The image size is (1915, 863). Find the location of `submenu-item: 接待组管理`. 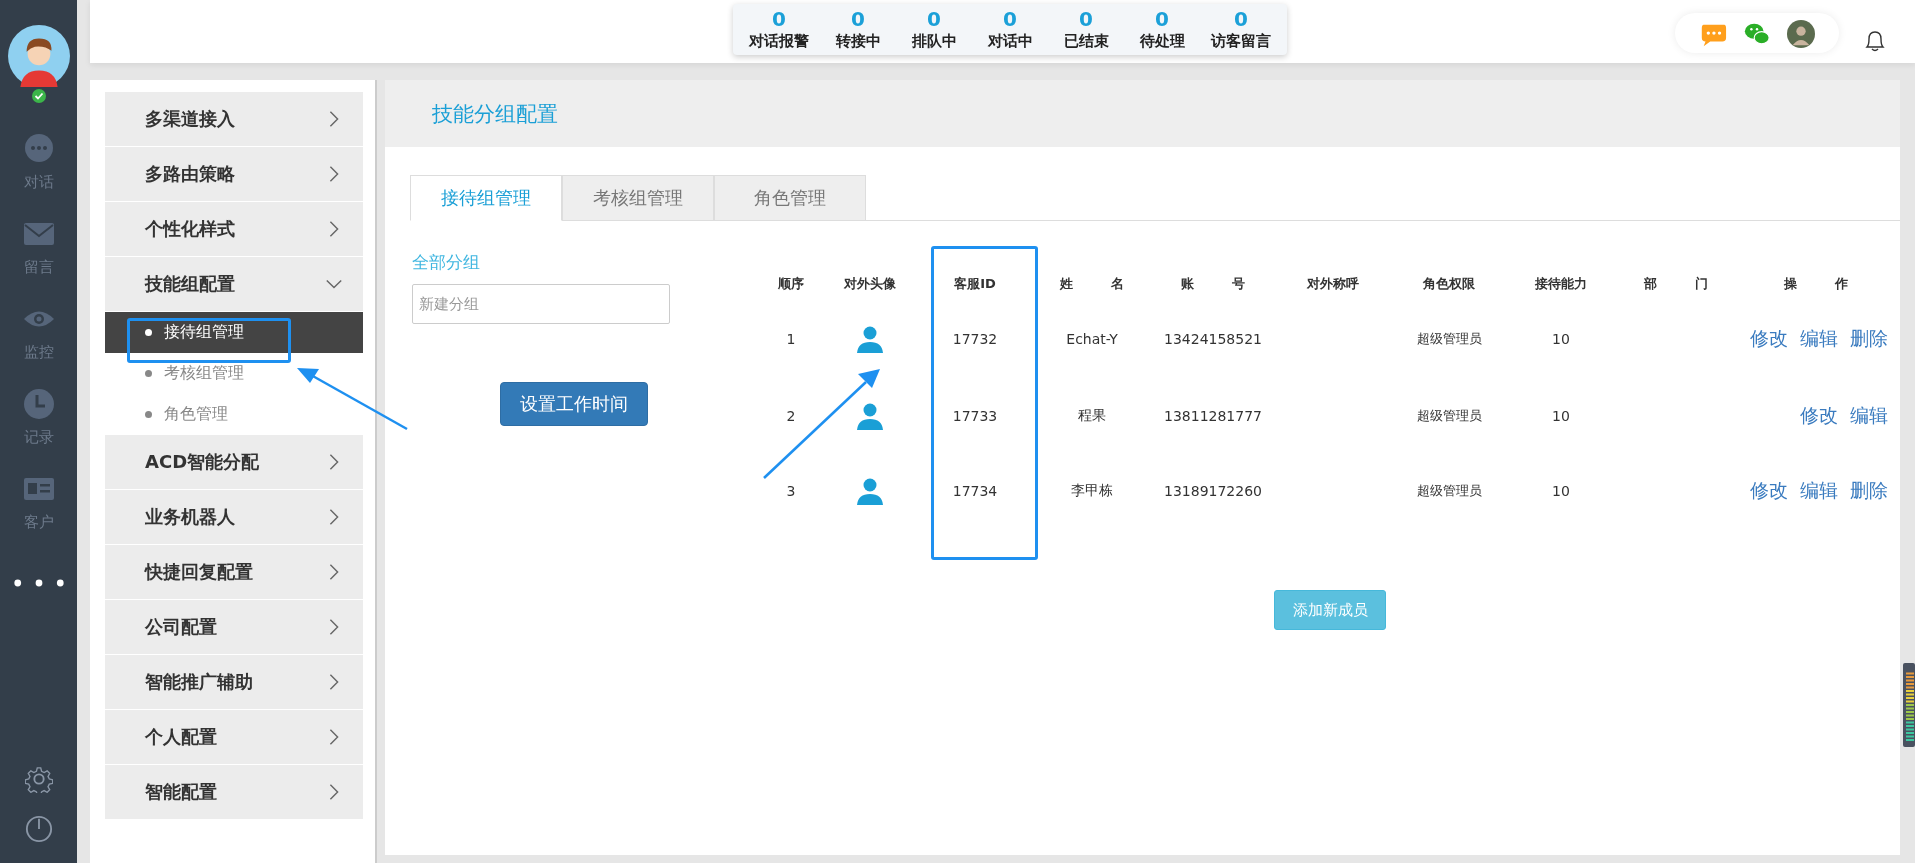

submenu-item: 接待组管理 is located at coordinates (234, 332).